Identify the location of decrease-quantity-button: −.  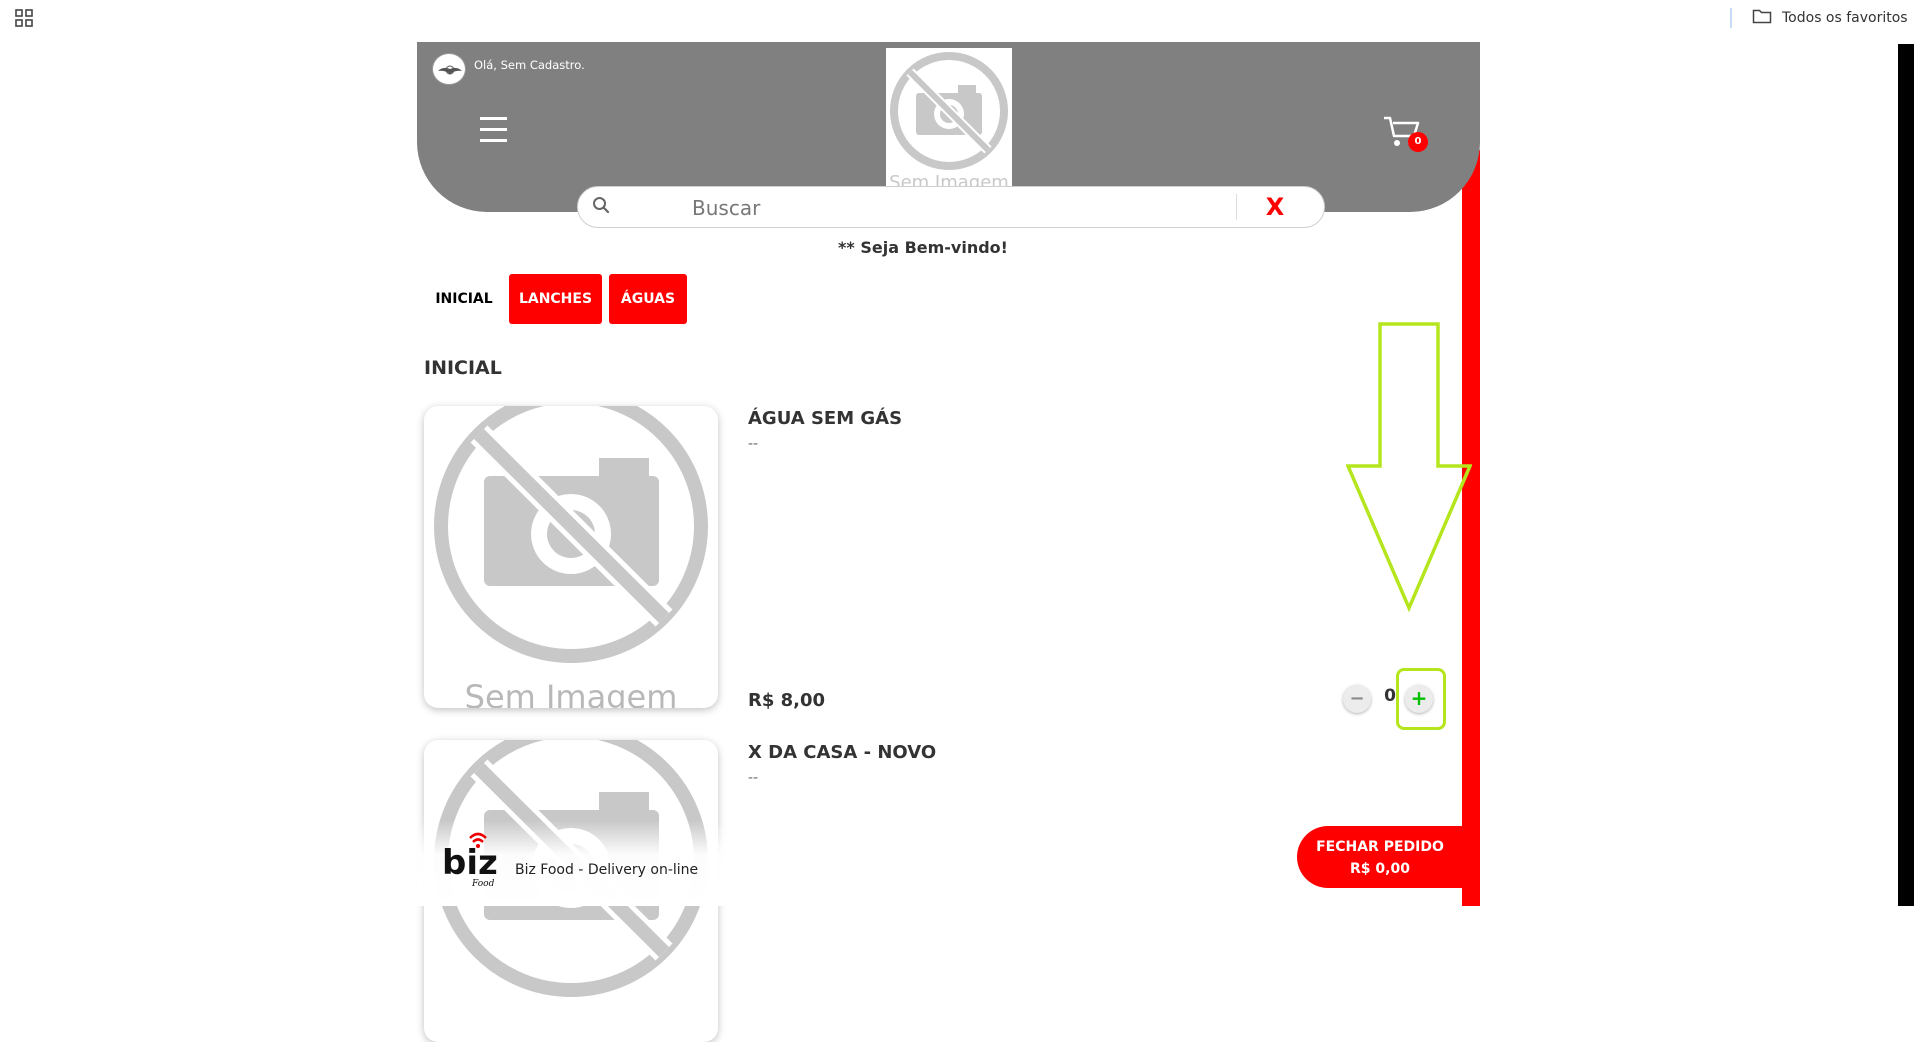
(1357, 699).